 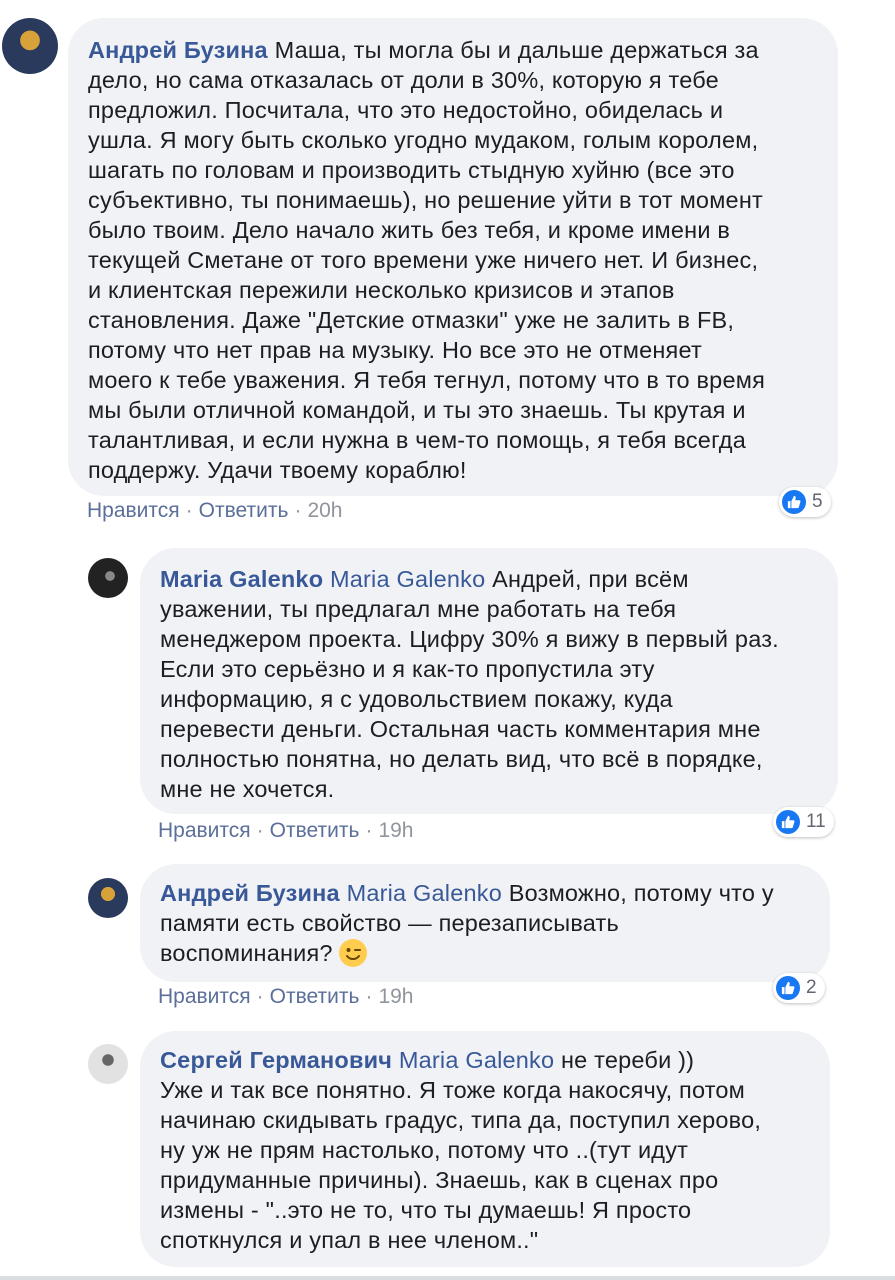 What do you see at coordinates (817, 501) in the screenshot?
I see `reaction-number: 5` at bounding box center [817, 501].